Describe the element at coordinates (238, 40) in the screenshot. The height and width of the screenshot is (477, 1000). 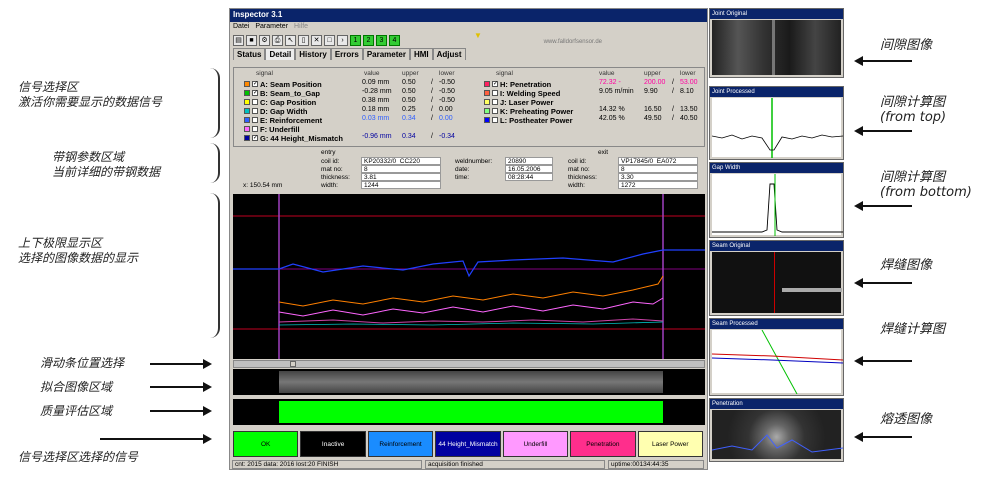
I see `open-icon: ▤` at that location.